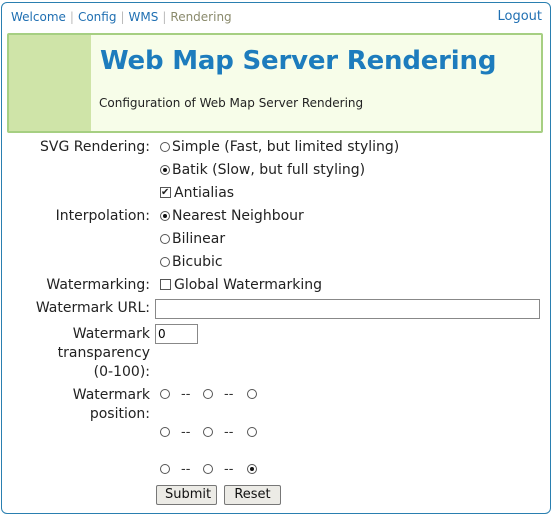 This screenshot has width=552, height=517. What do you see at coordinates (165, 239) in the screenshot?
I see `interp-bilinear-radio` at bounding box center [165, 239].